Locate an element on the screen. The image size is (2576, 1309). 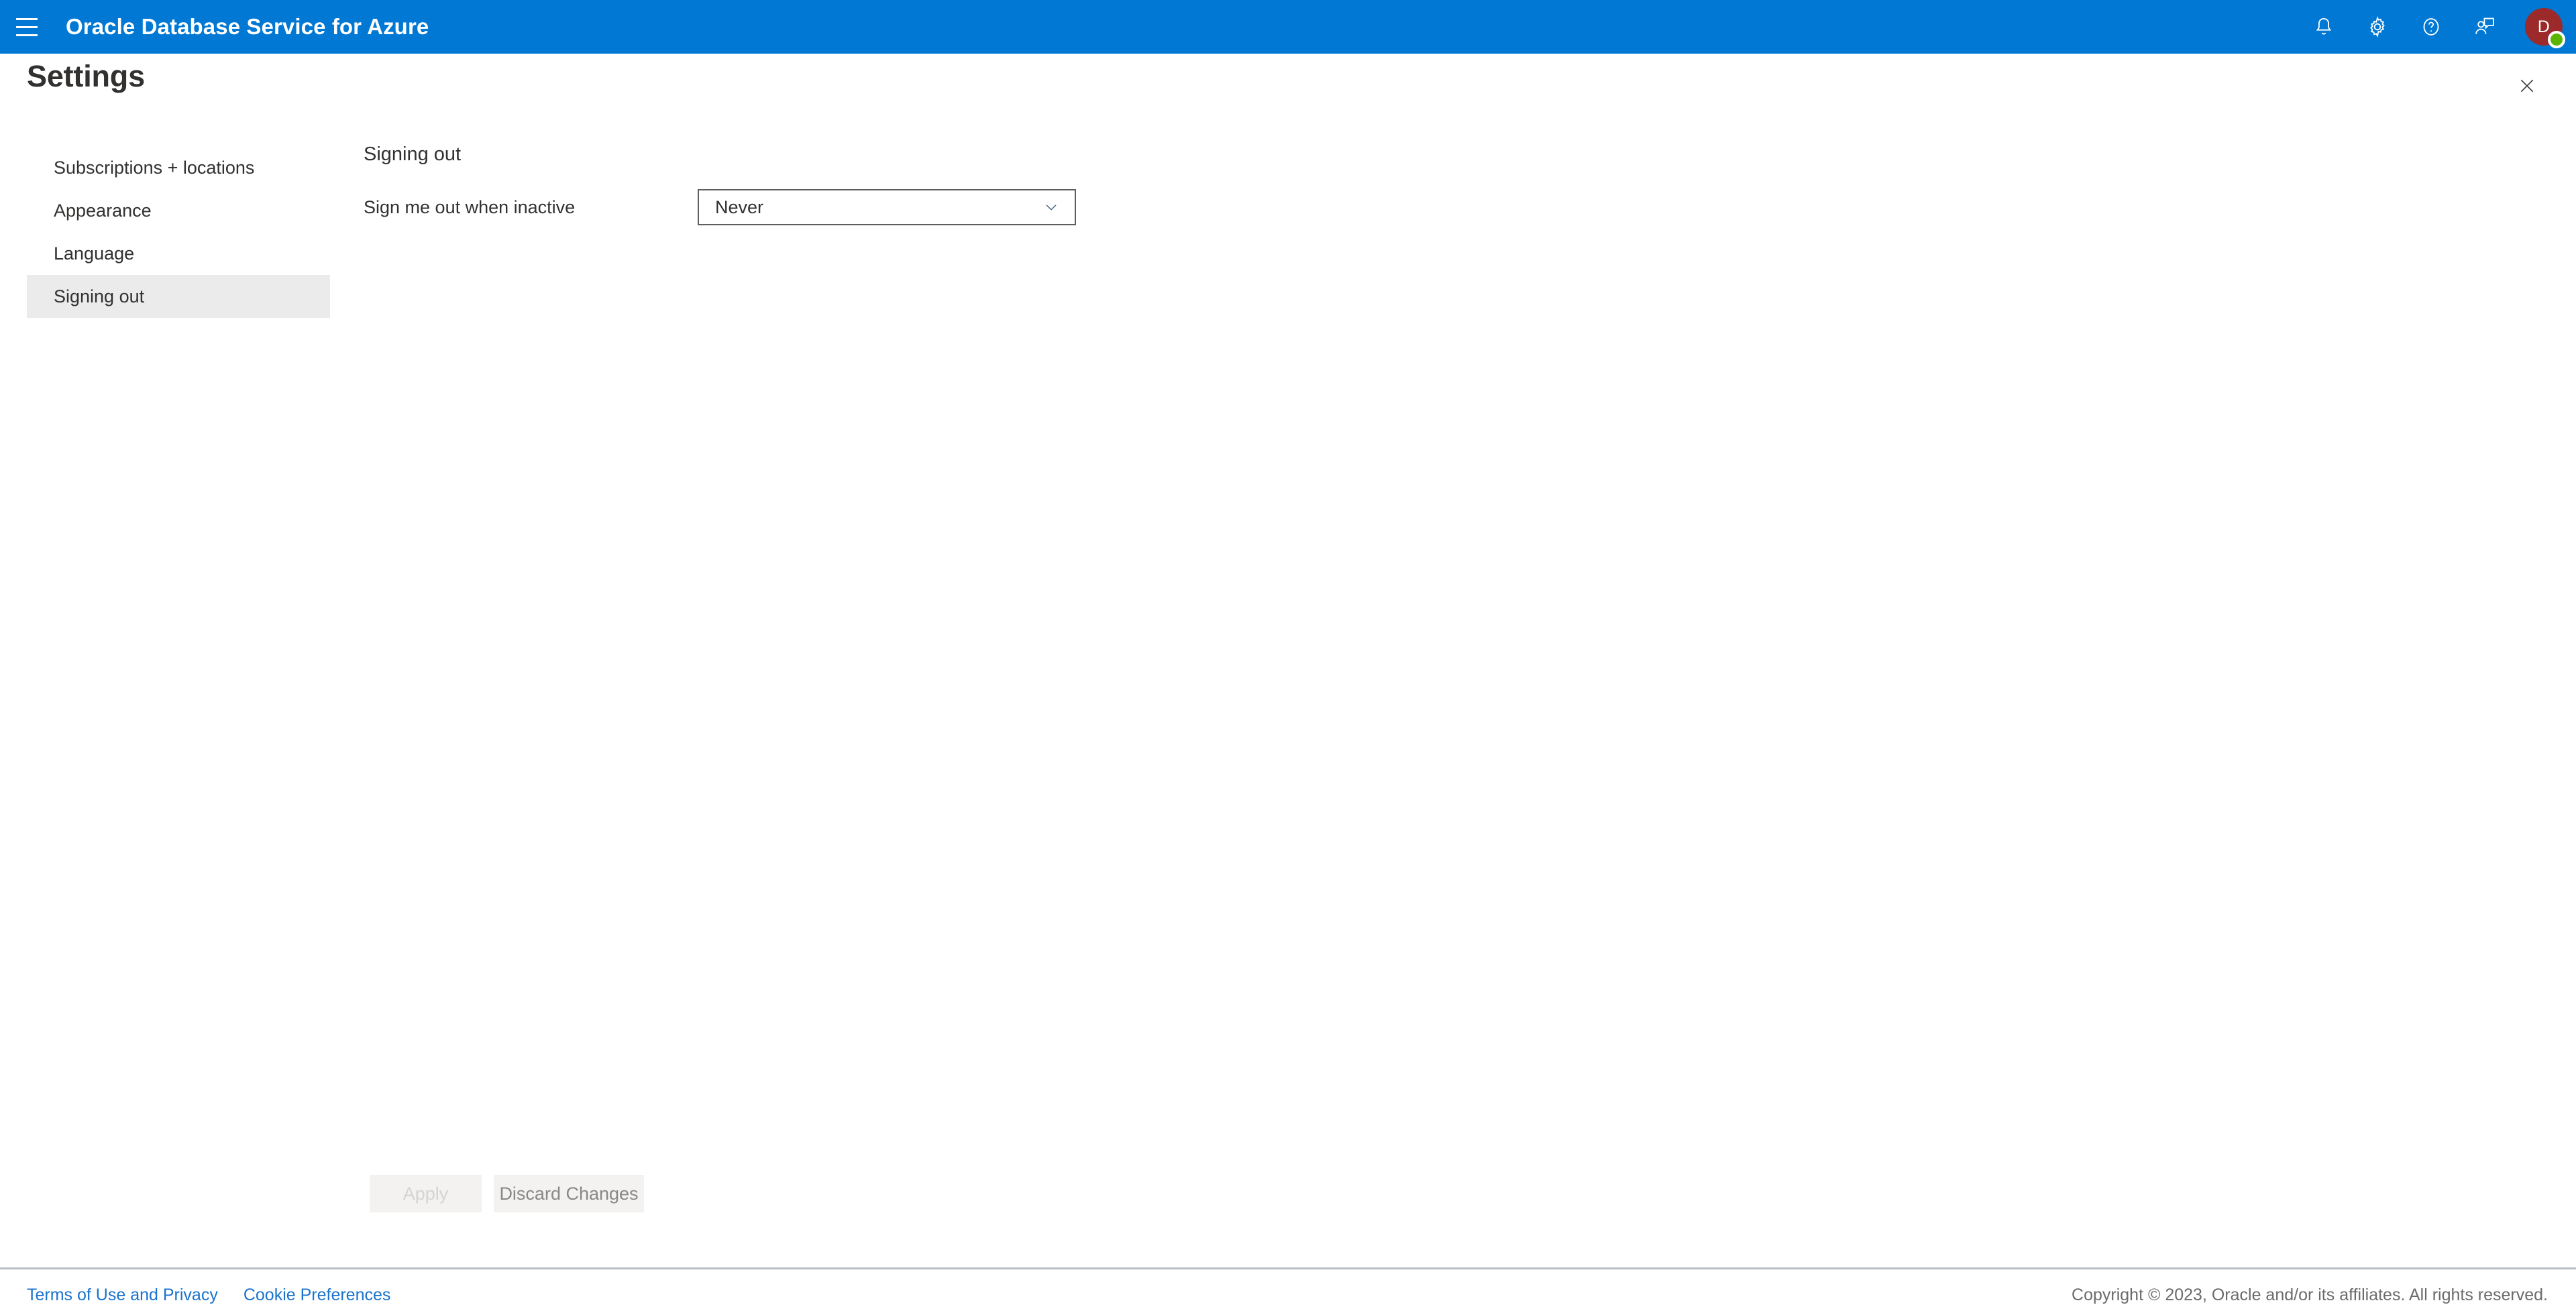
gear-icon is located at coordinates (2377, 27).